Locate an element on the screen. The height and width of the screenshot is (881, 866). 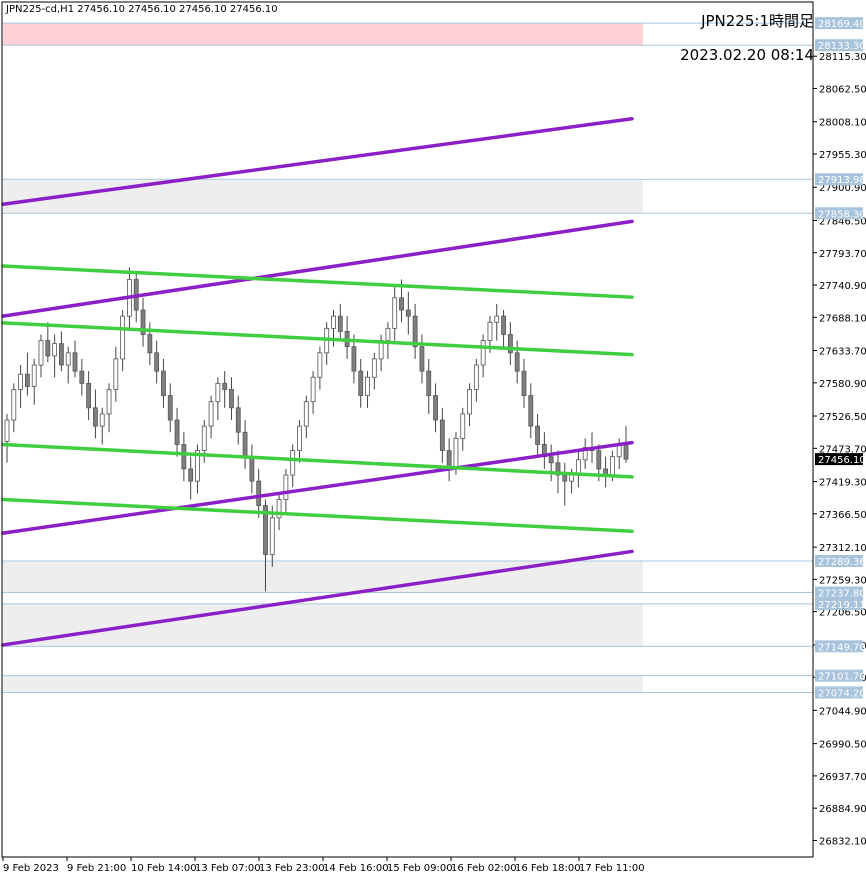
level-tag-label: 28133.30 is located at coordinates (842, 46).